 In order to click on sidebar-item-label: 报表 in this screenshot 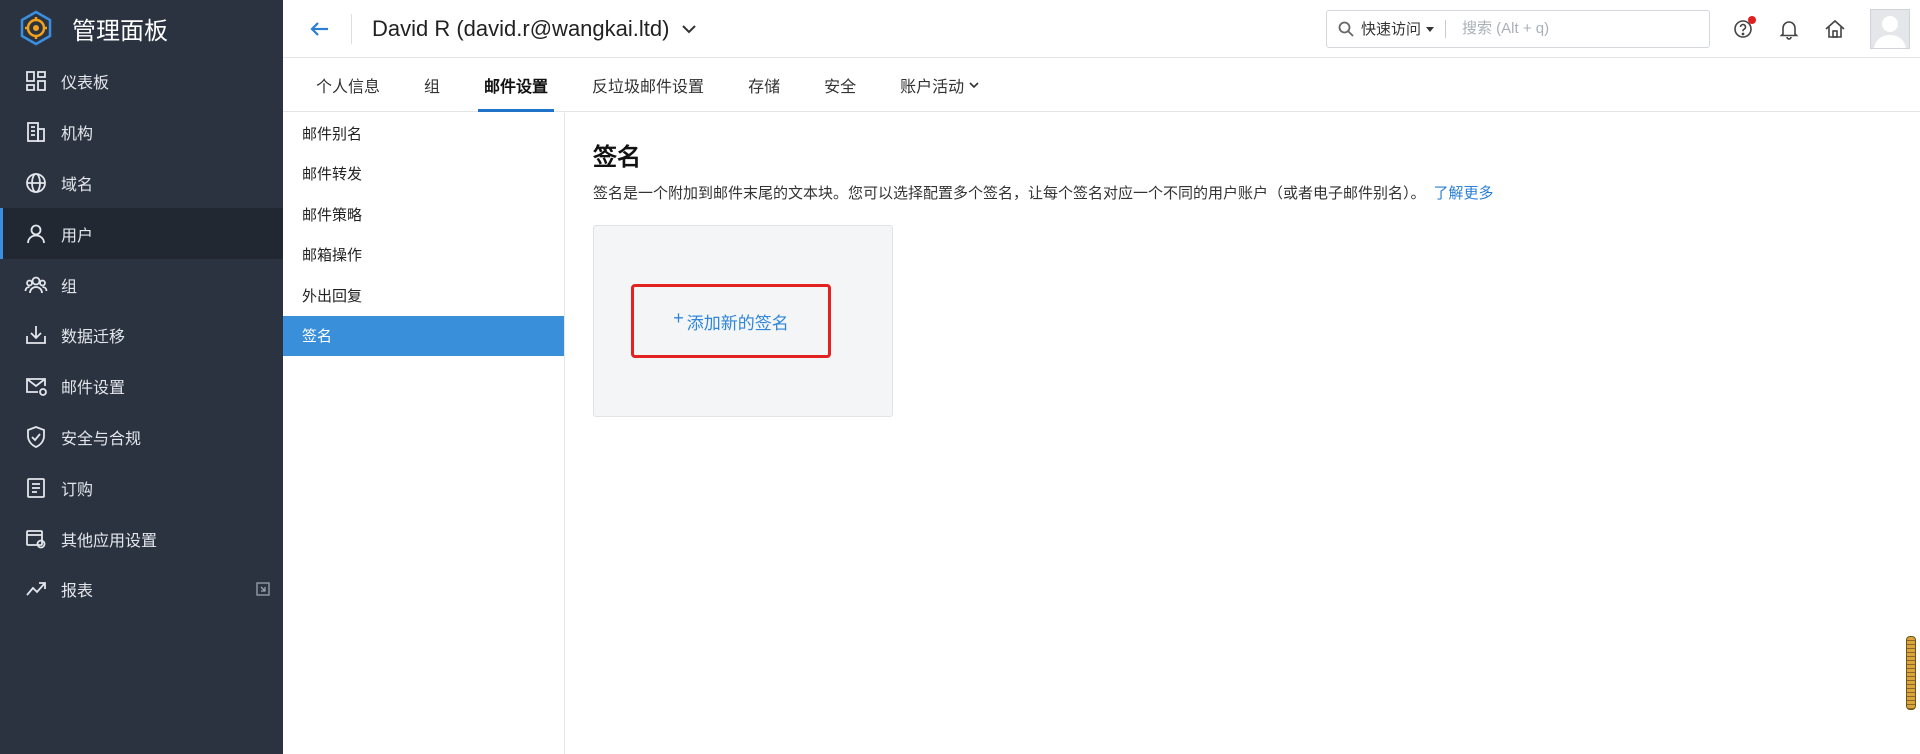, I will do `click(77, 592)`.